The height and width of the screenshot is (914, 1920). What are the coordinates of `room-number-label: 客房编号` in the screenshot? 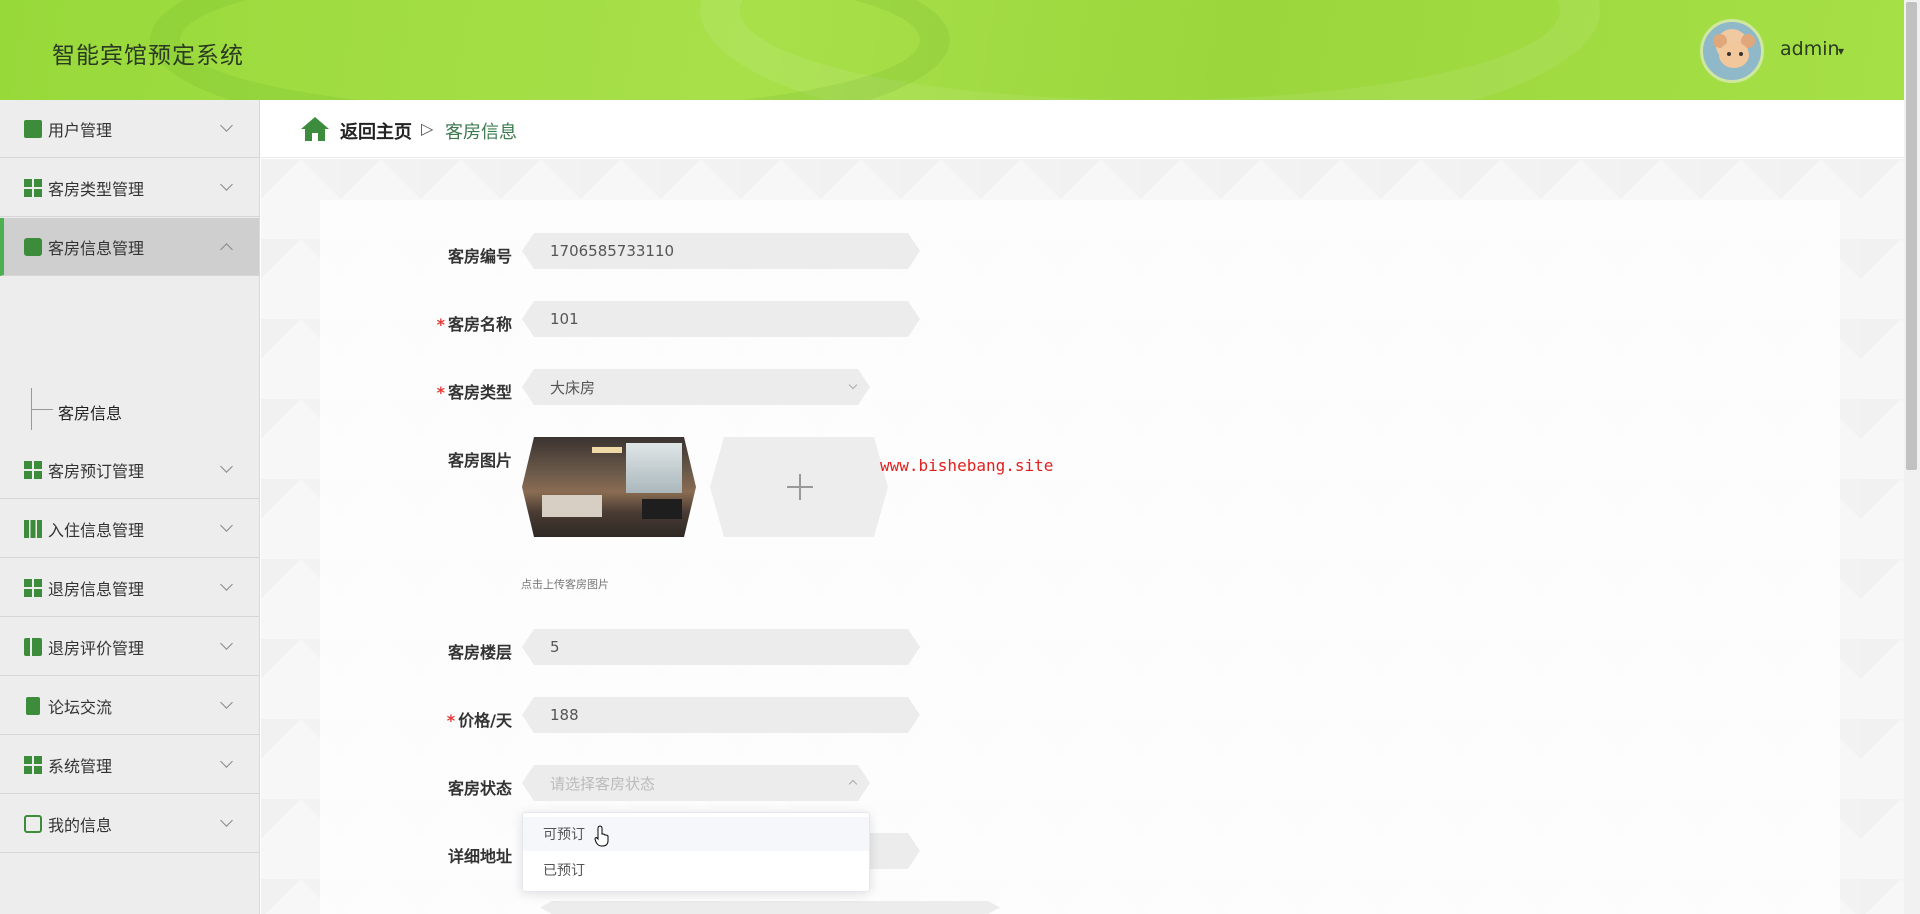 It's located at (479, 256).